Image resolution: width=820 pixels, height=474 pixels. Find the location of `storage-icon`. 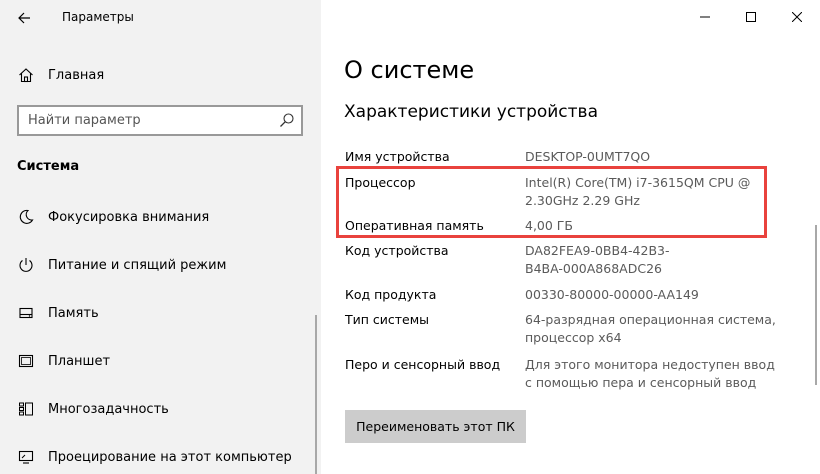

storage-icon is located at coordinates (26, 313).